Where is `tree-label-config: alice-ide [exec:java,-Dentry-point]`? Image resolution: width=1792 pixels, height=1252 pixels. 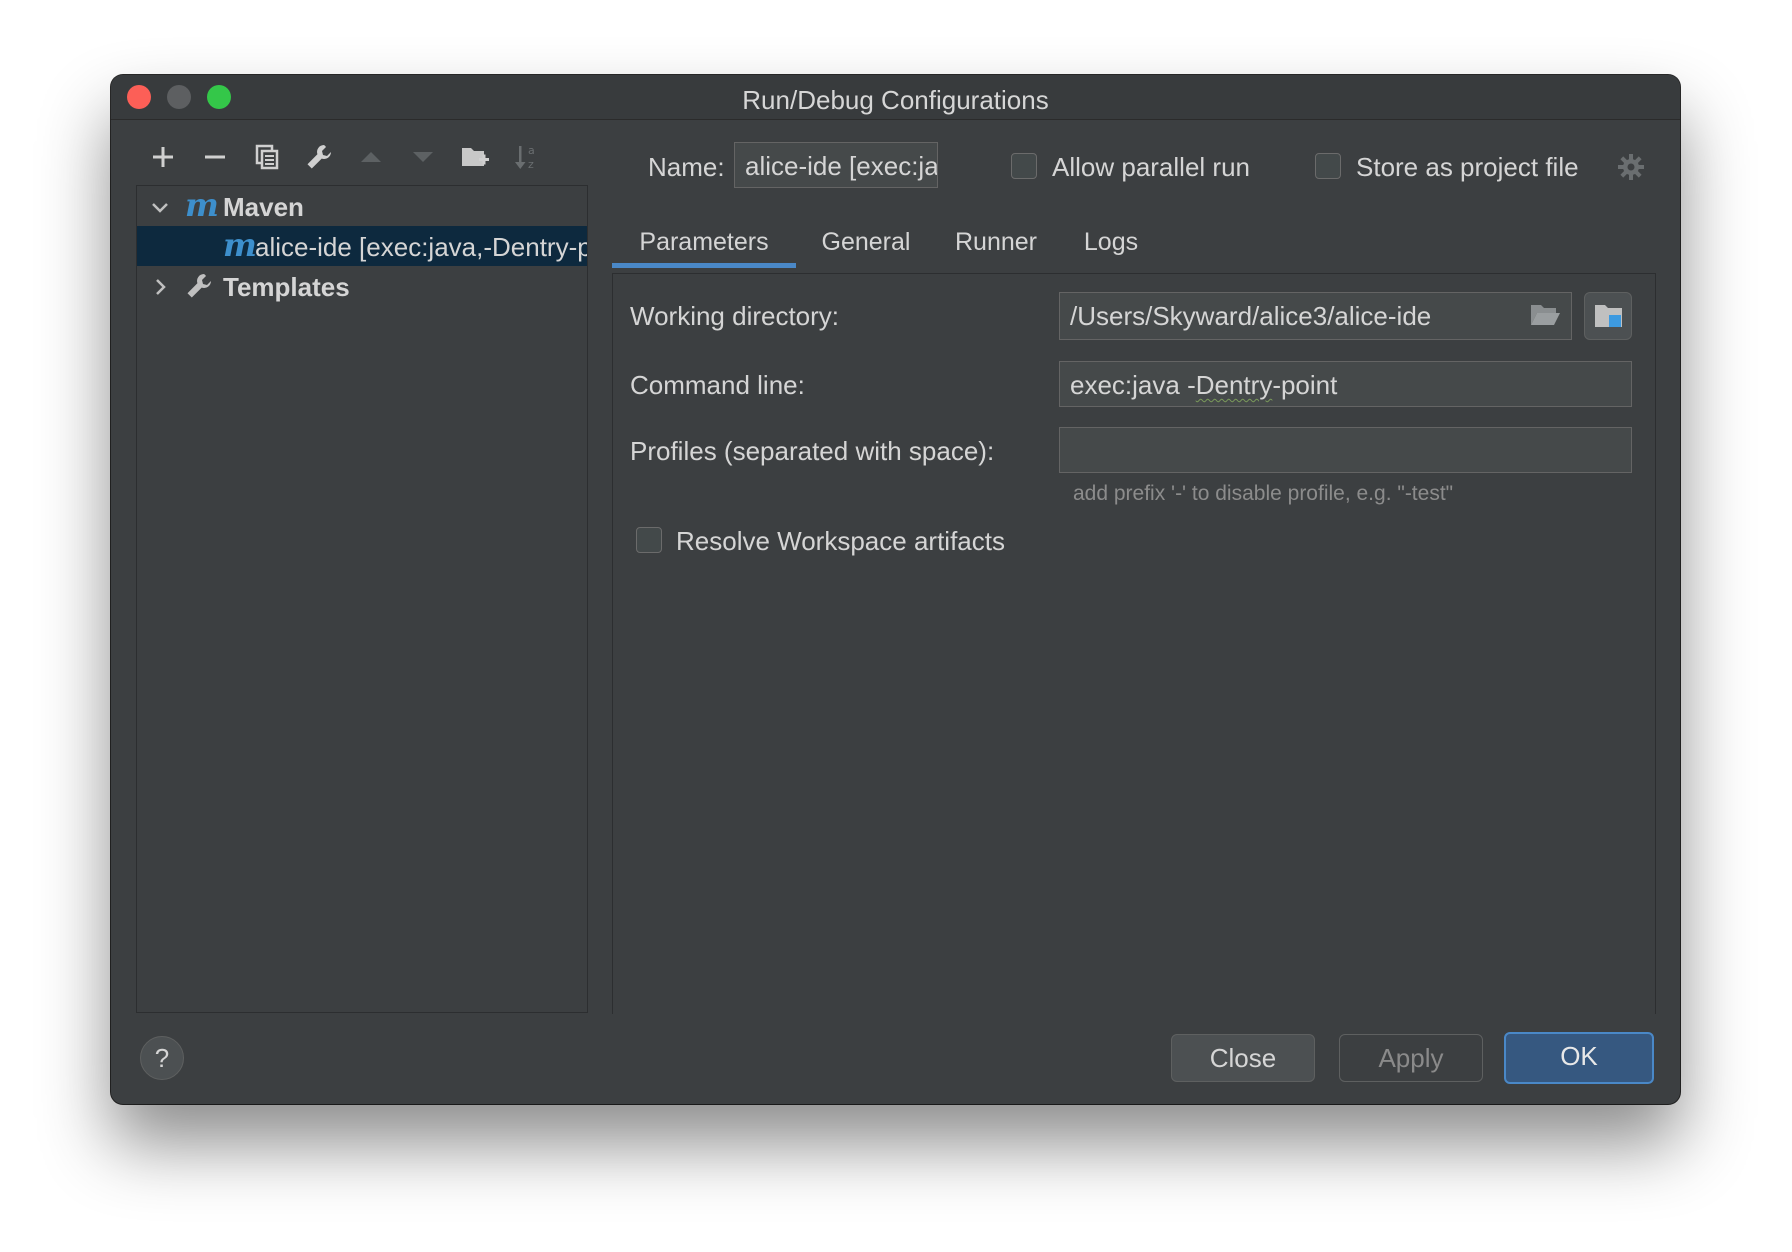
tree-label-config: alice-ide [exec:java,-Dentry-point] is located at coordinates (421, 247).